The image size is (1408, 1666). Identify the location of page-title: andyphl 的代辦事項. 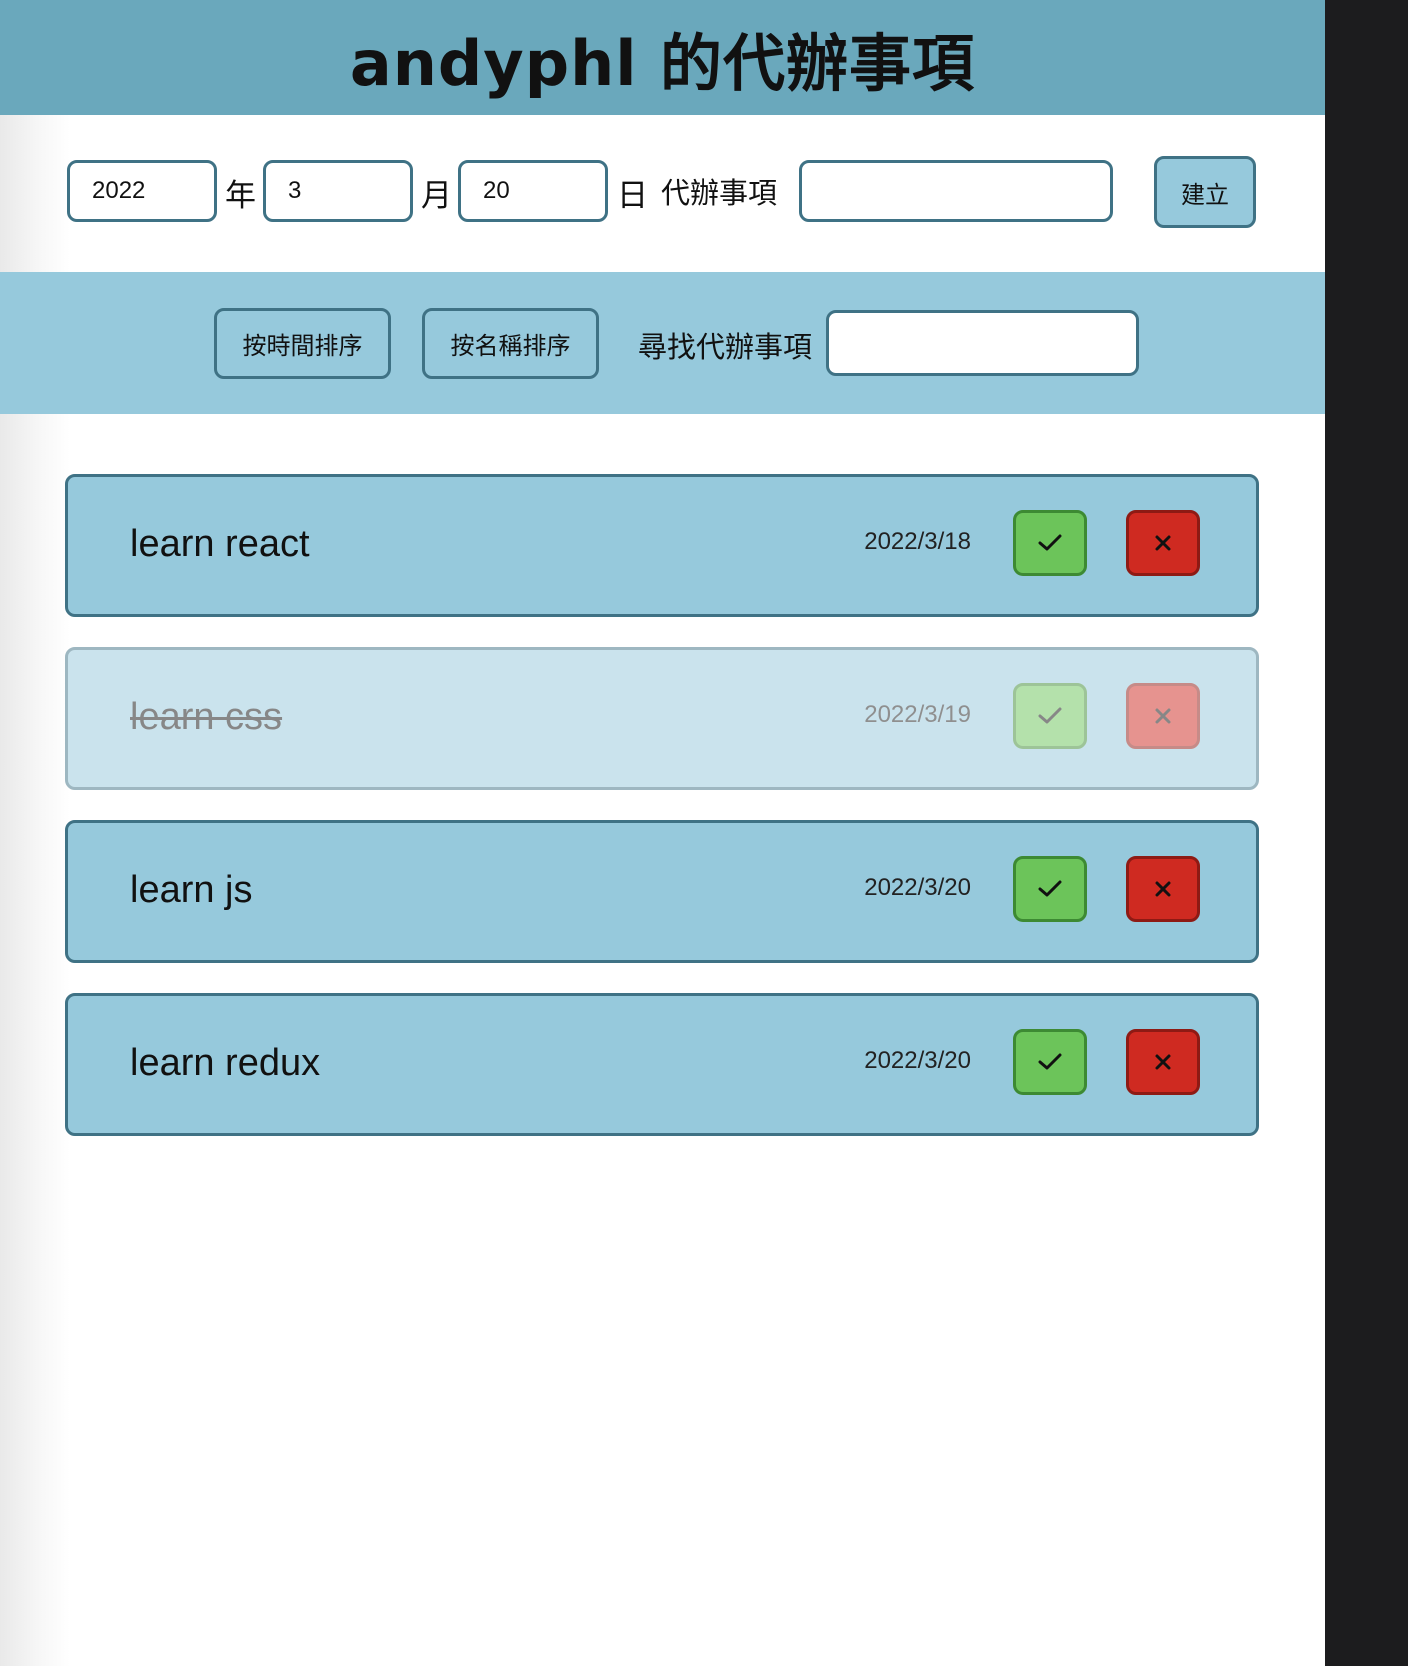
(662, 63).